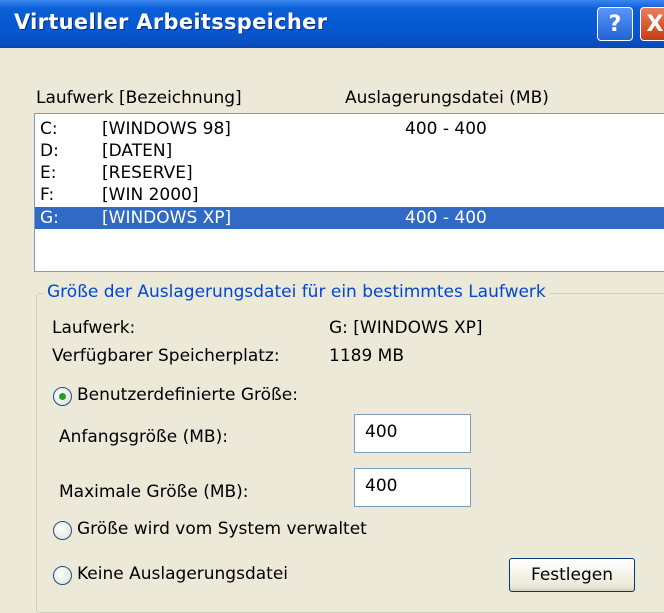 Image resolution: width=664 pixels, height=613 pixels. What do you see at coordinates (349, 129) in the screenshot?
I see `drive-row-c: C: [WINDOWS 98] 400 - 400` at bounding box center [349, 129].